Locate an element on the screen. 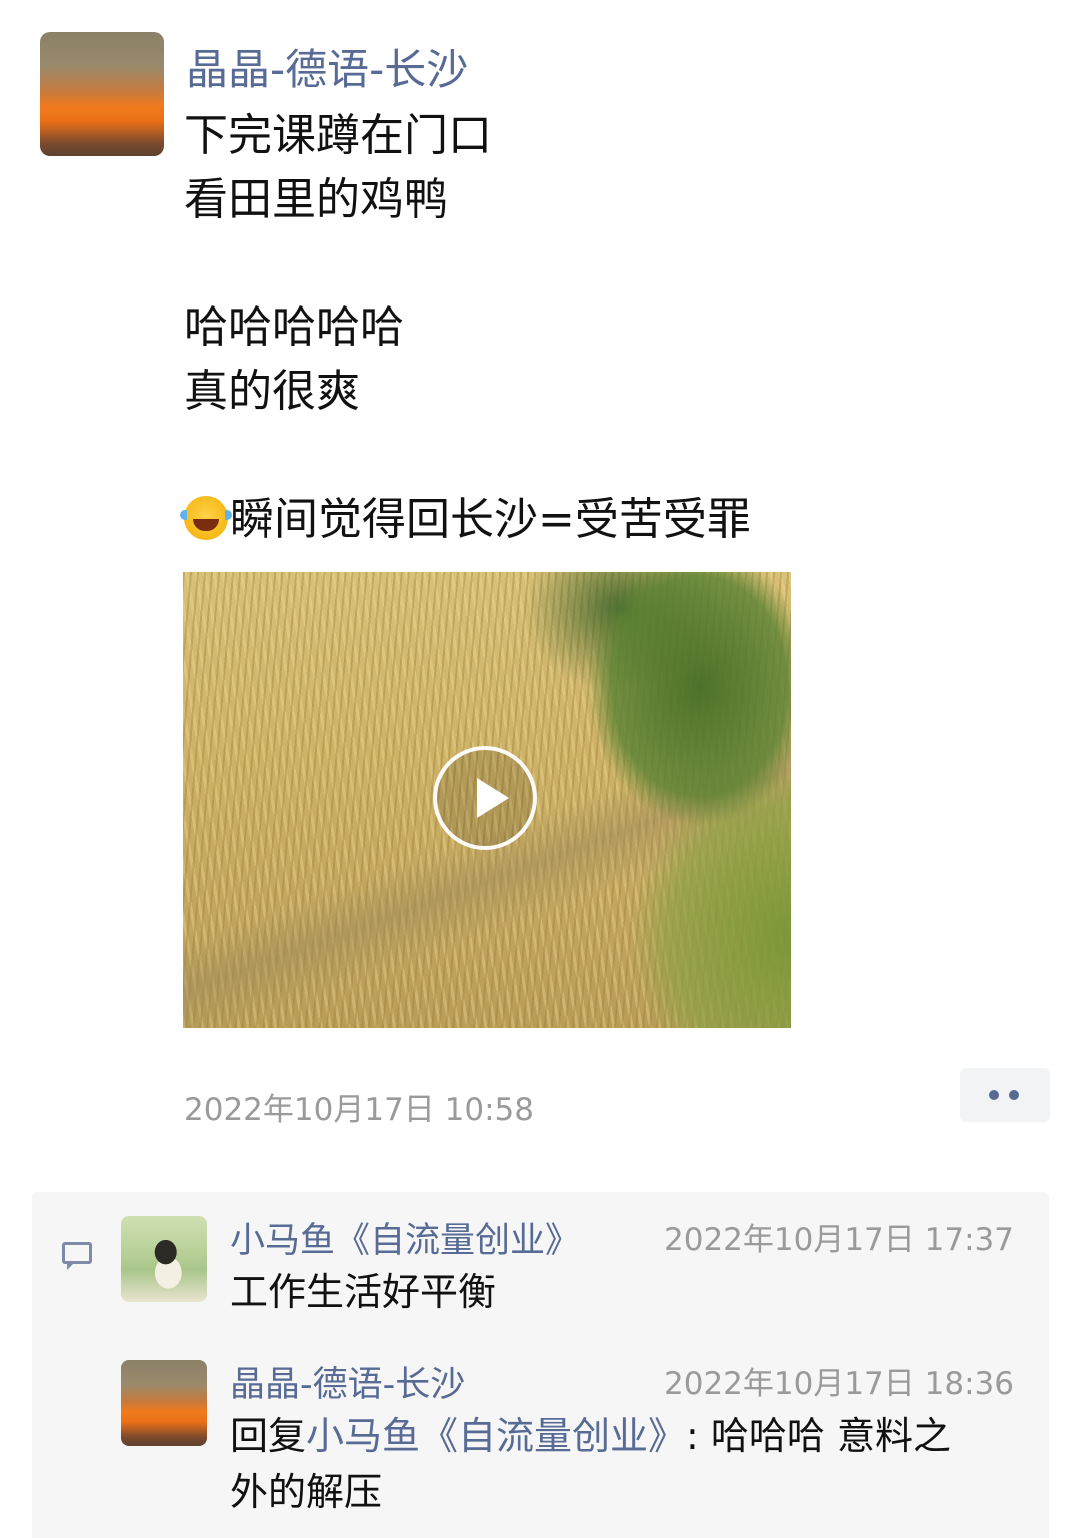 This screenshot has width=1080, height=1538. tears-of-joy-emoji-icon is located at coordinates (206, 518).